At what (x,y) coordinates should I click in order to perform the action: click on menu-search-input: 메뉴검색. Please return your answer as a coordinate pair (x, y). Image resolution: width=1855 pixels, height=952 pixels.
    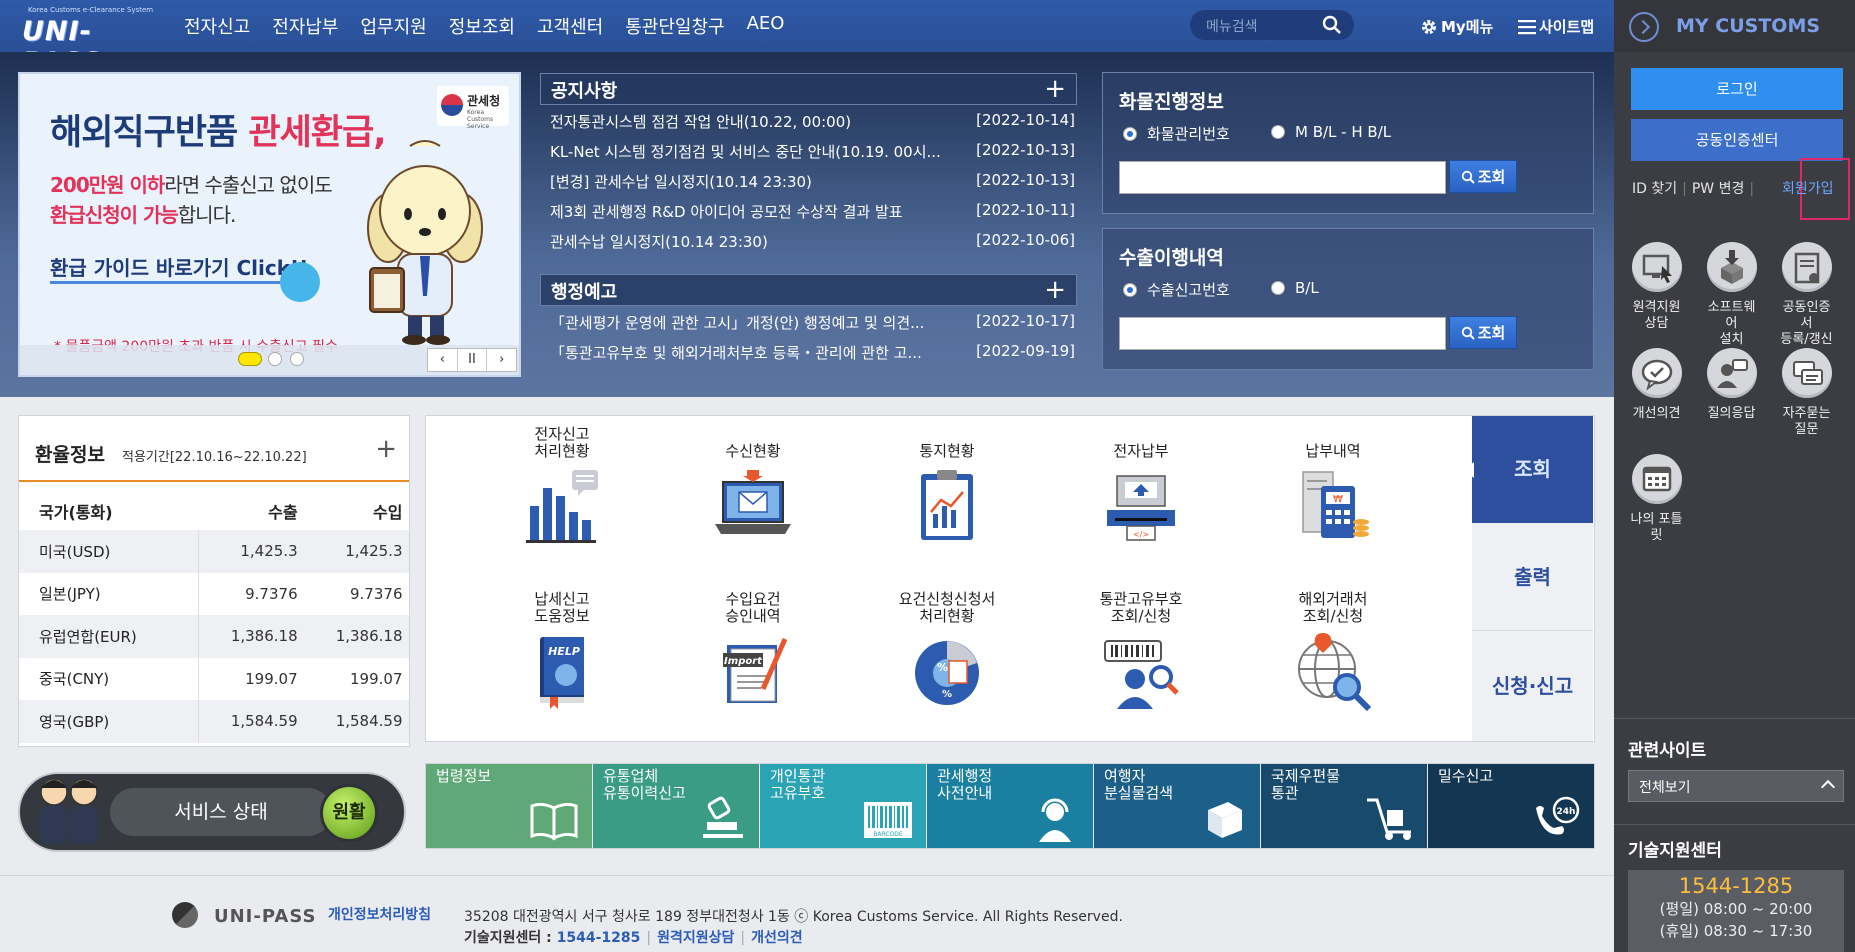
    Looking at the image, I should click on (1272, 25).